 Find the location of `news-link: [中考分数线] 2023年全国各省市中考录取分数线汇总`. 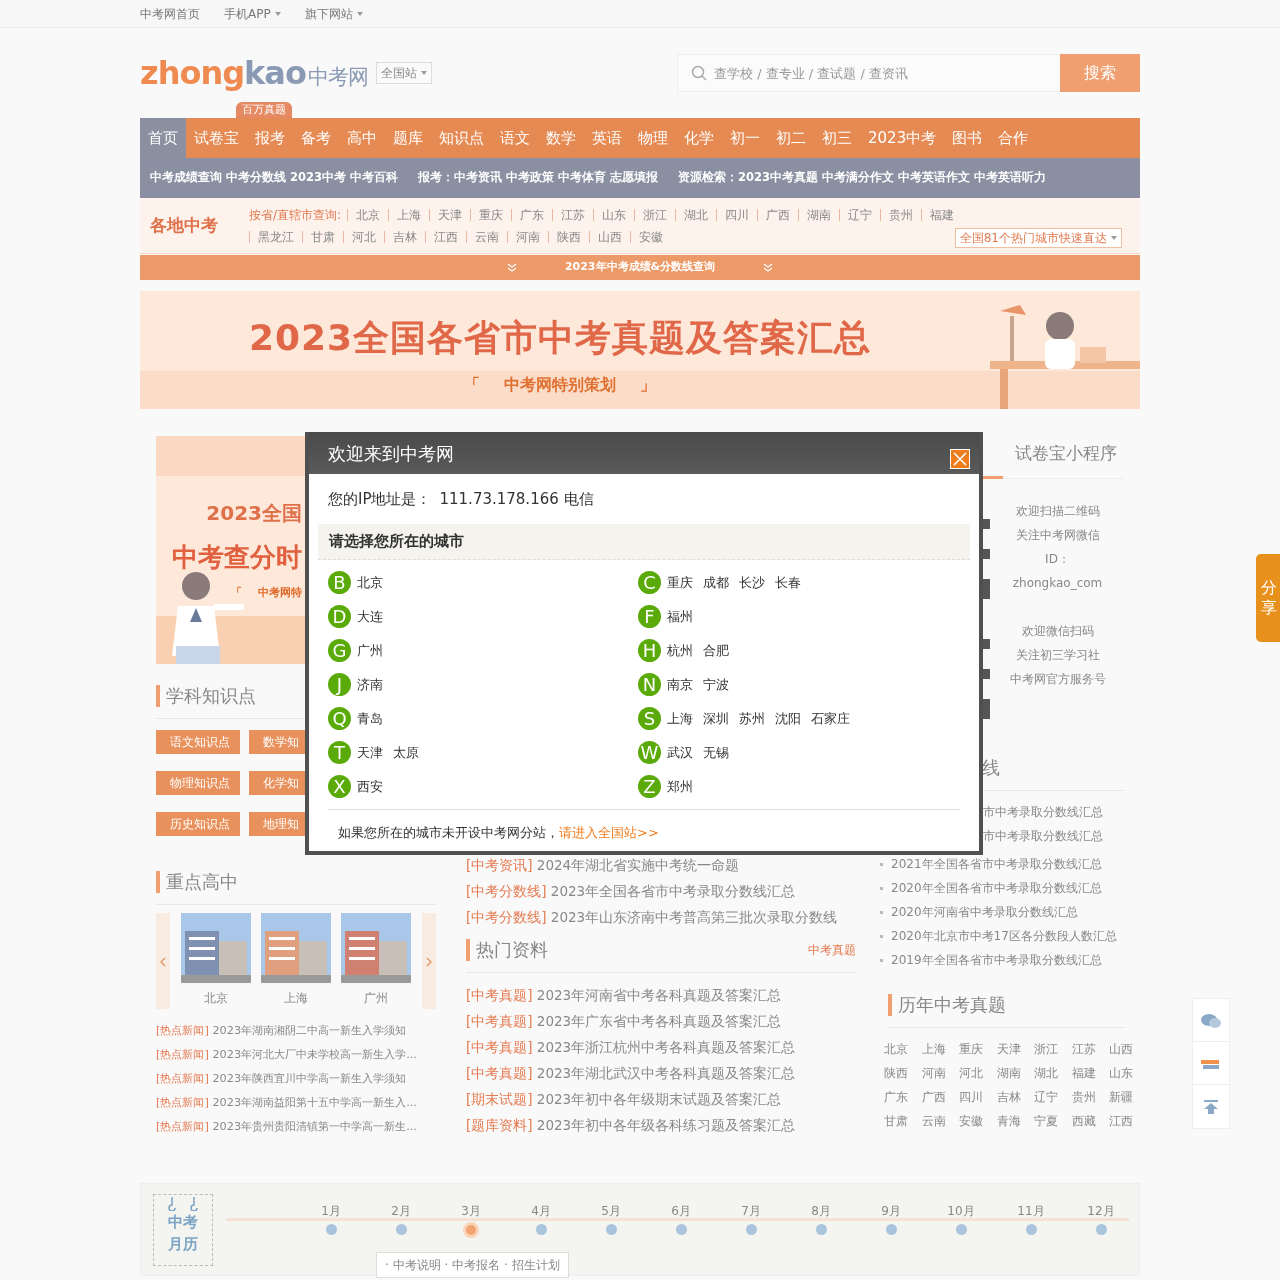

news-link: [中考分数线] 2023年全国各省市中考录取分数线汇总 is located at coordinates (661, 891).